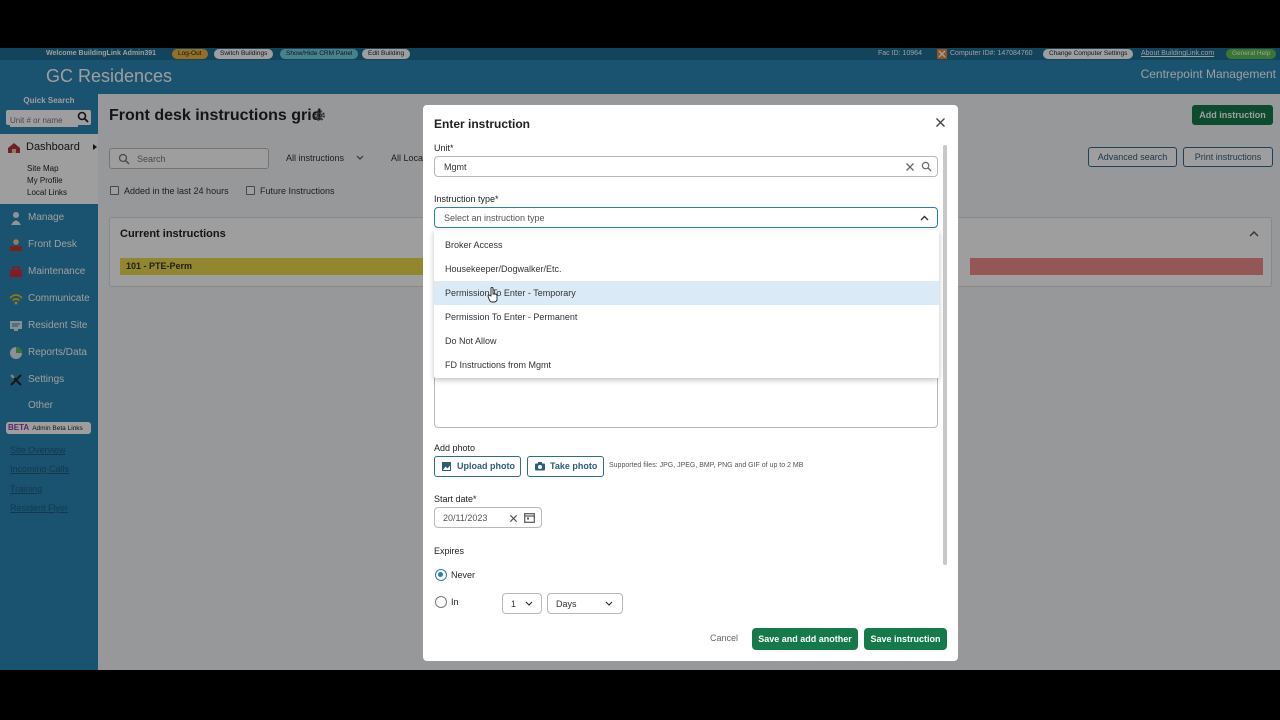 Image resolution: width=1280 pixels, height=720 pixels. I want to click on chevron-up-icon, so click(924, 218).